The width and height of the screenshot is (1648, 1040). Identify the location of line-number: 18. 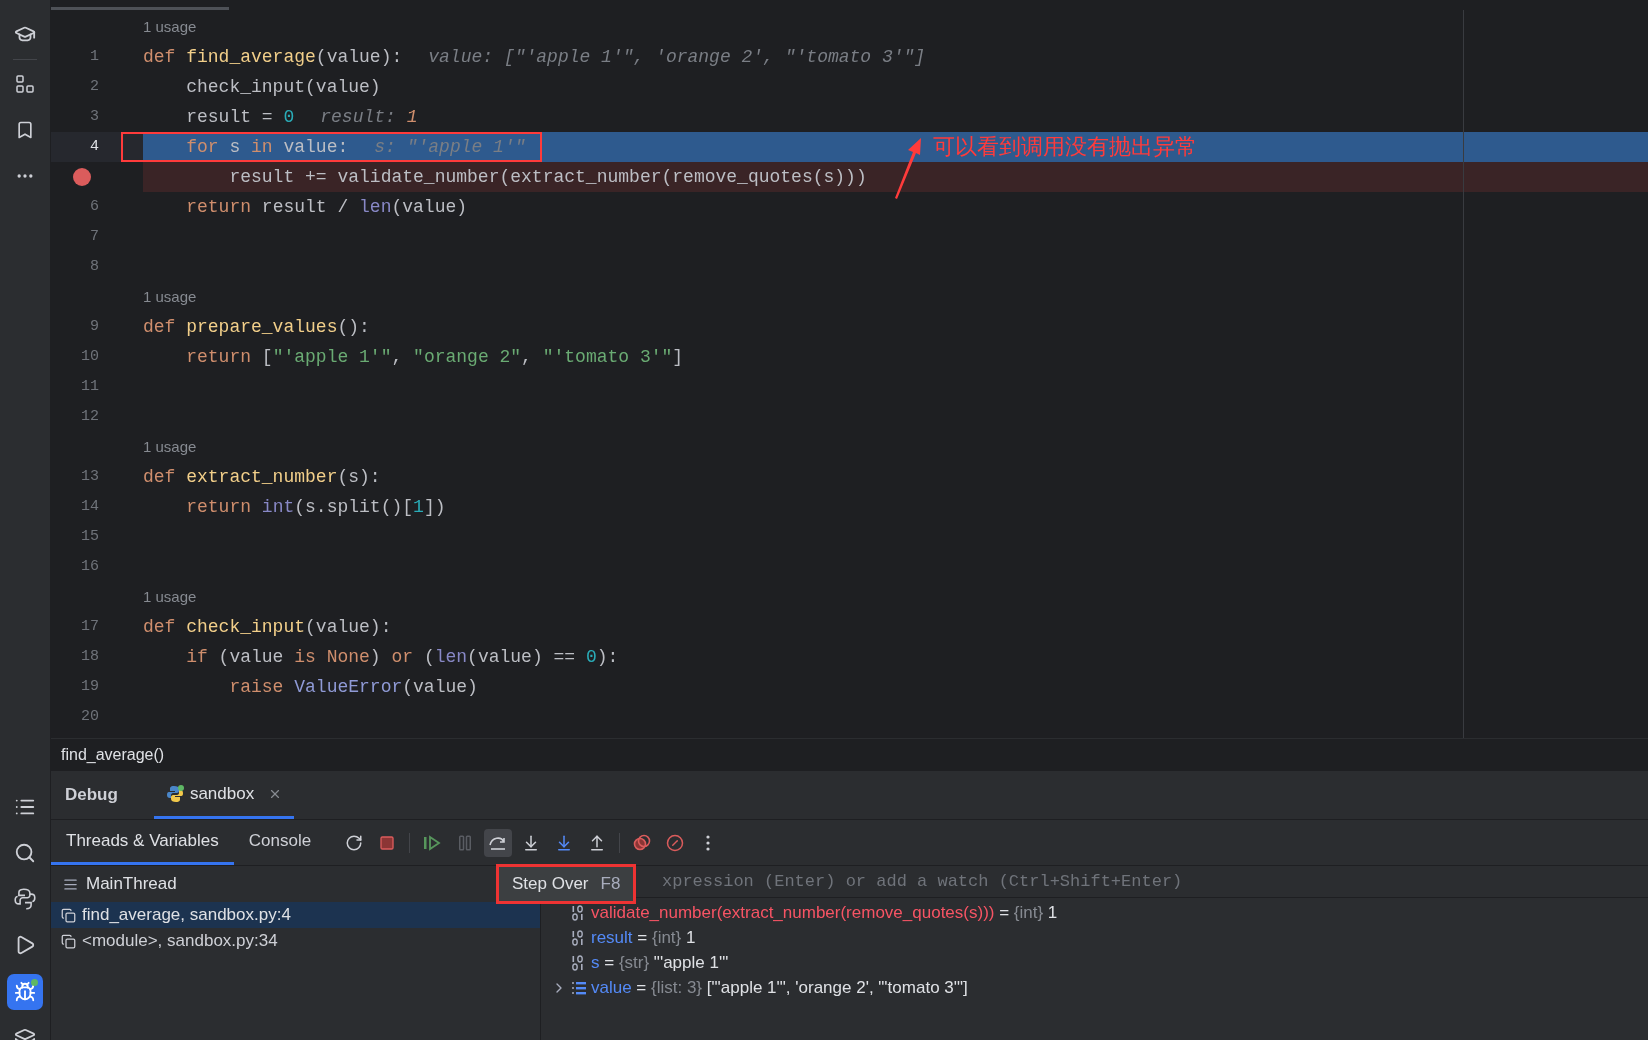
(90, 656).